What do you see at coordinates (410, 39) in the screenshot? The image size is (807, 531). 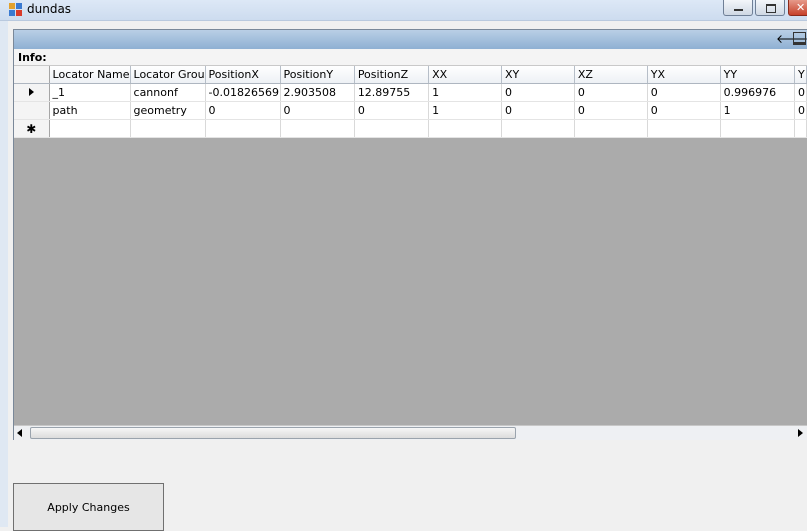 I see `grid-toolbar: 🡐` at bounding box center [410, 39].